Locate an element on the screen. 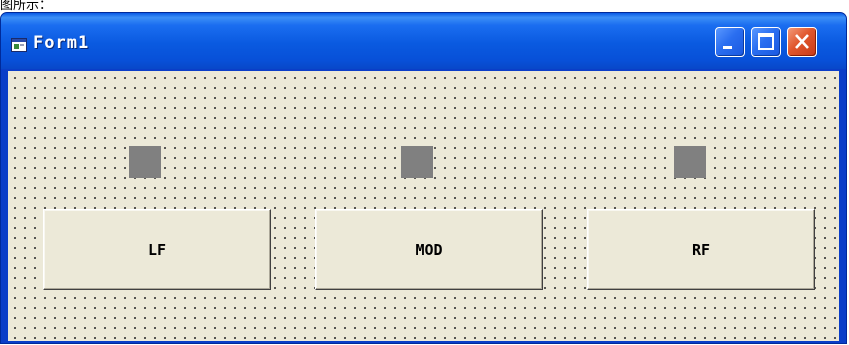  mod-button: MOD is located at coordinates (429, 249).